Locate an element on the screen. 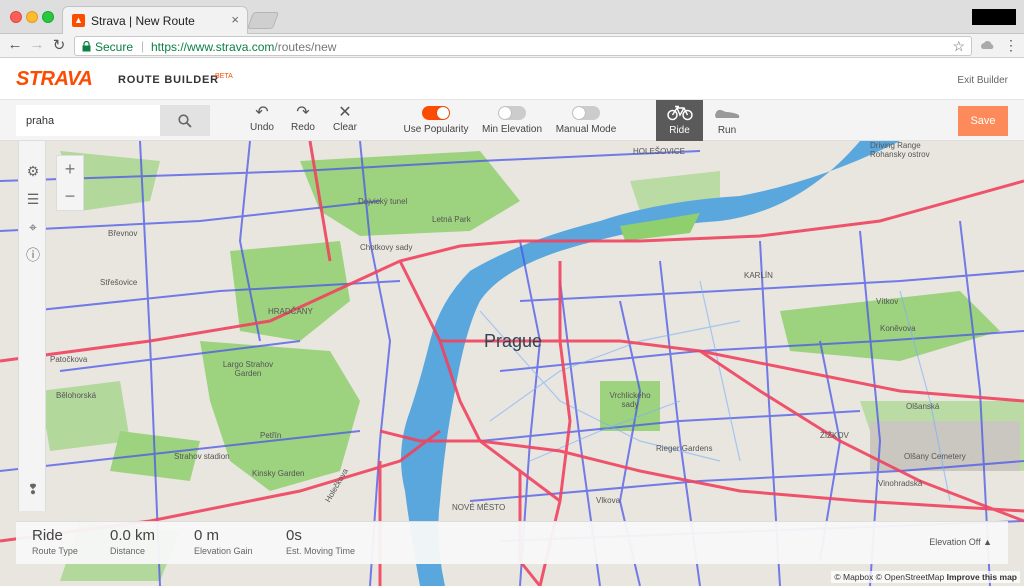  close-window-button is located at coordinates (16, 17).